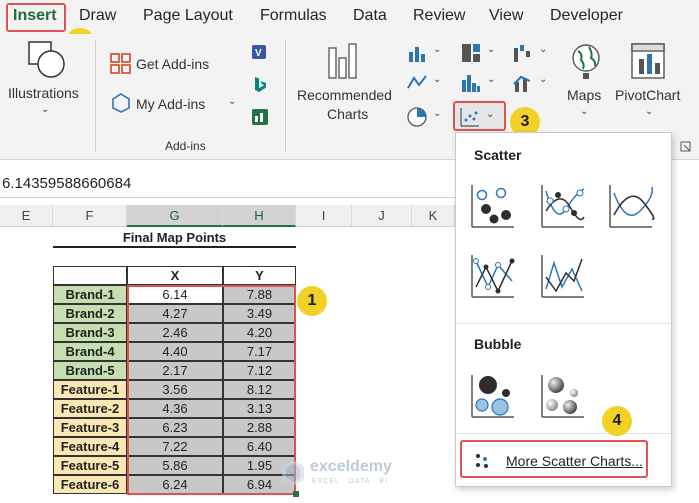  Describe the element at coordinates (90, 389) in the screenshot. I see `row-label-feature-1: Feature-1` at that location.